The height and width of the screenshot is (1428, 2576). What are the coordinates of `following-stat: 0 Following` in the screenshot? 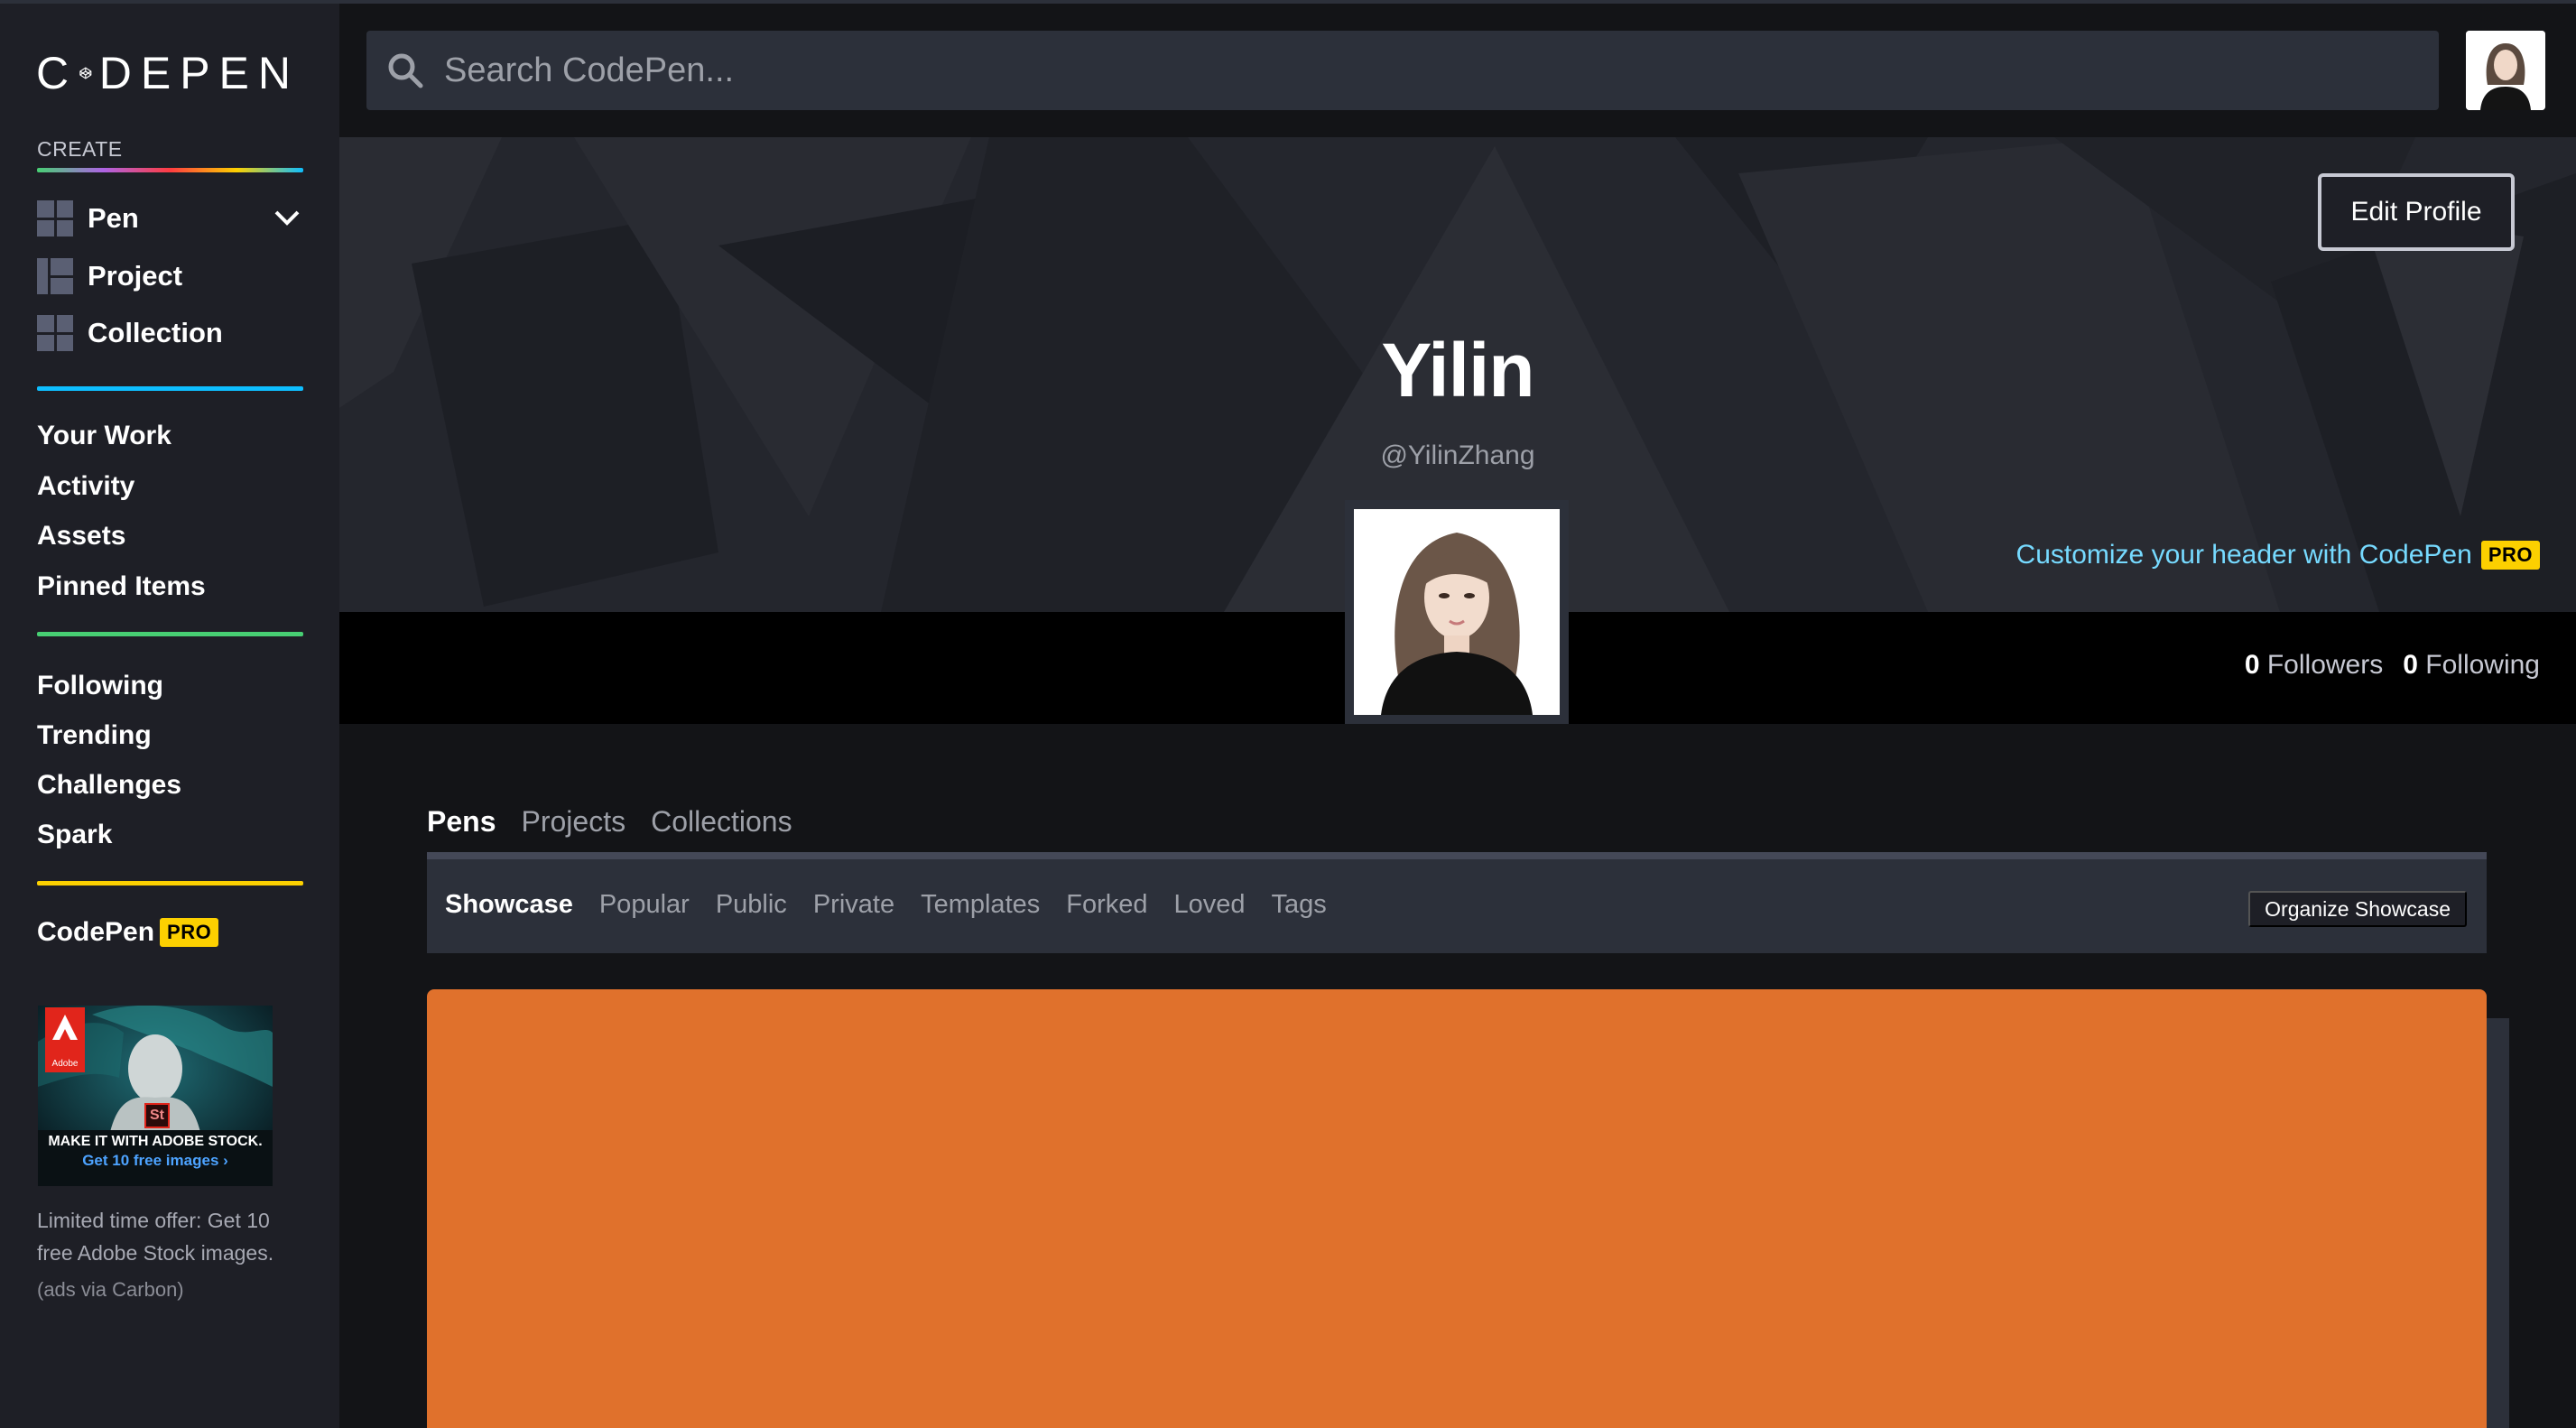 It's located at (2471, 665).